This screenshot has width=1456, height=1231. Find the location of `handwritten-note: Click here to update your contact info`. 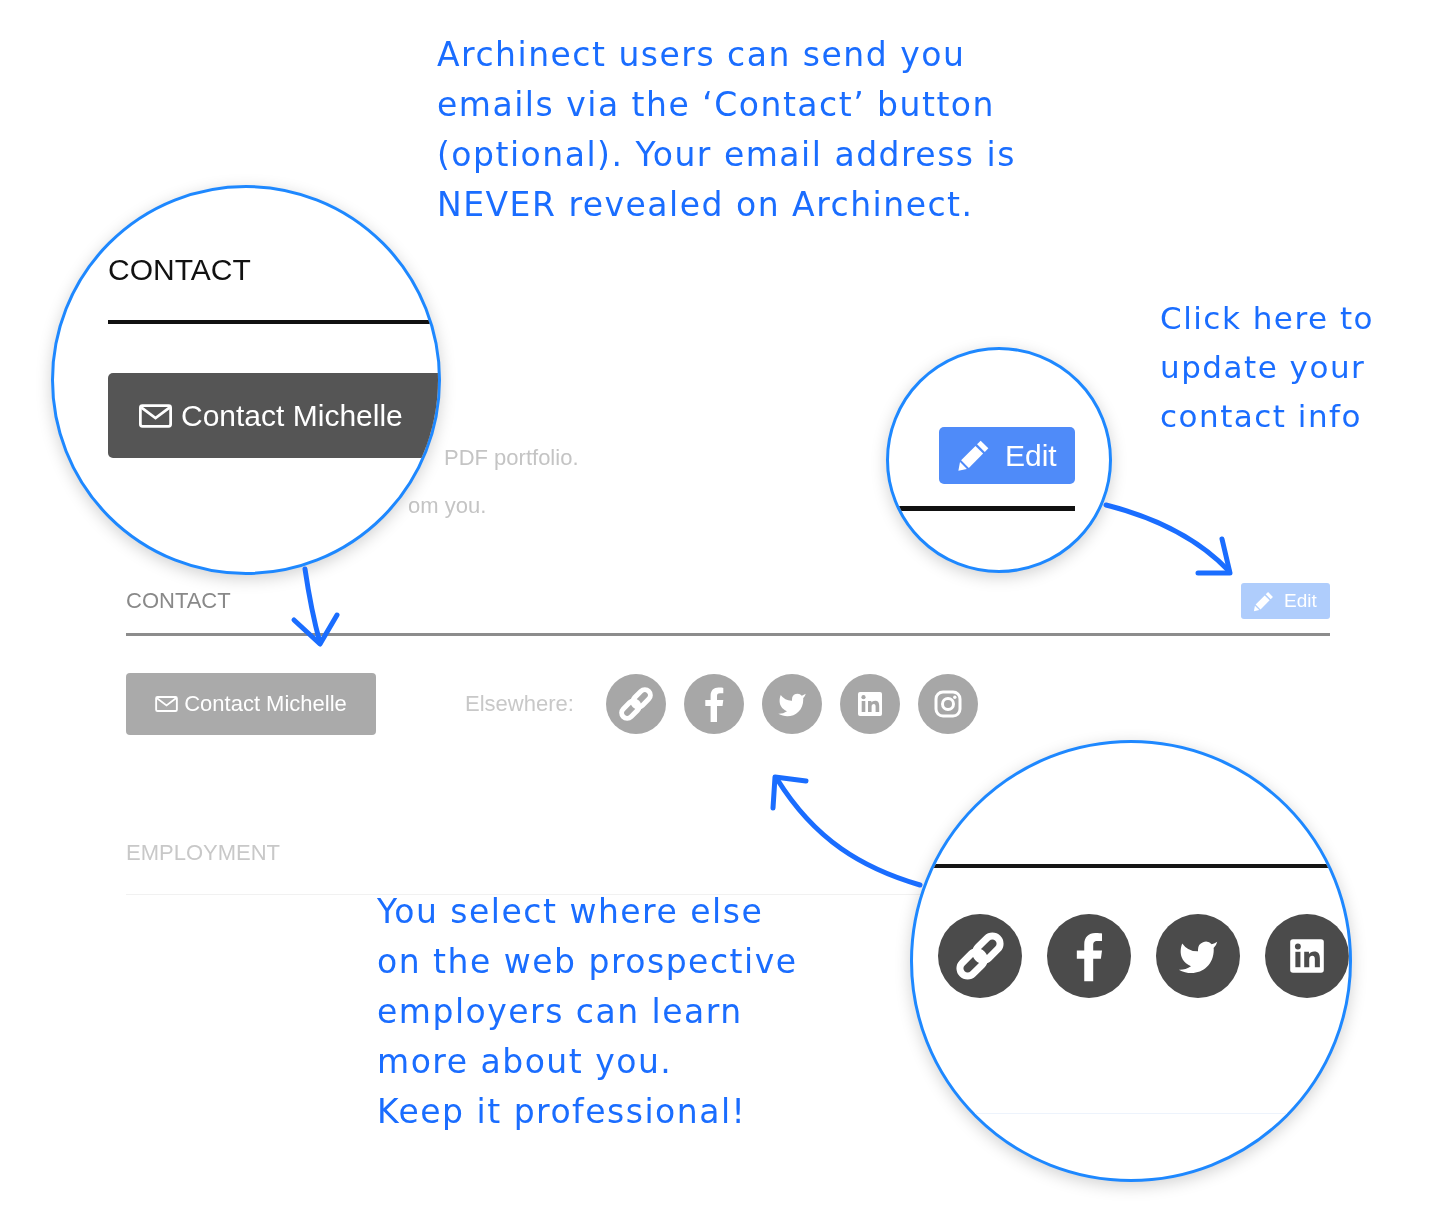

handwritten-note: Click here to update your contact info is located at coordinates (1267, 367).